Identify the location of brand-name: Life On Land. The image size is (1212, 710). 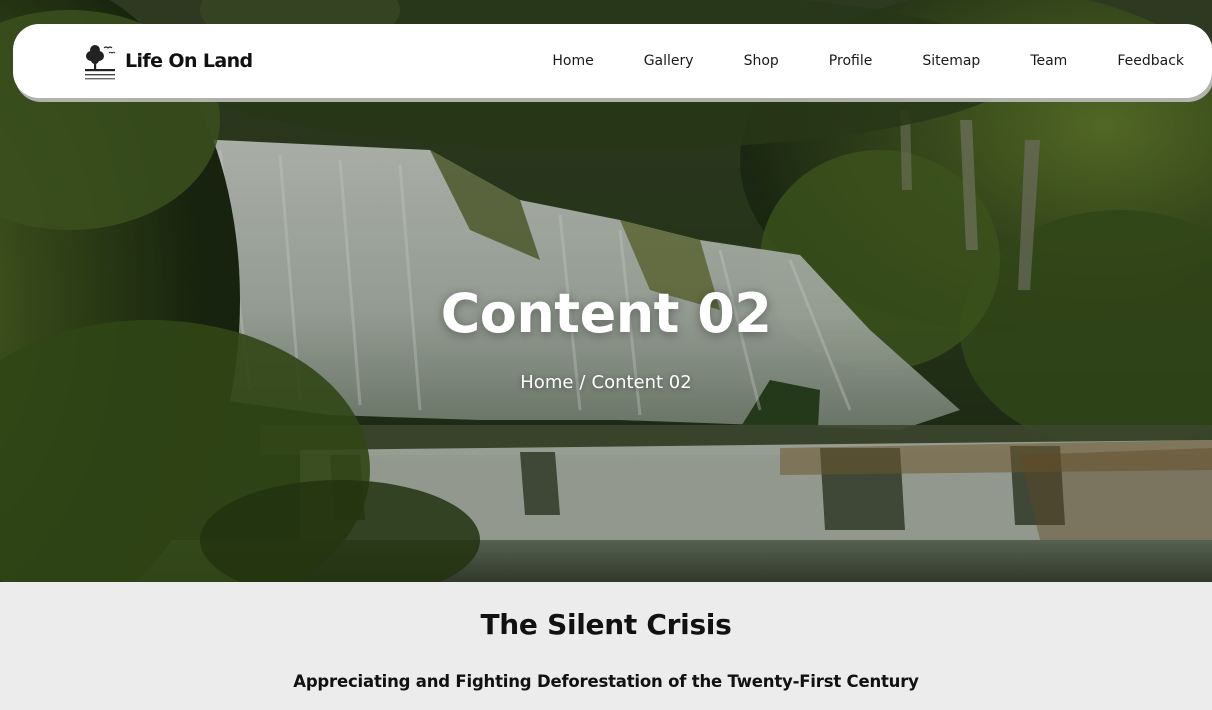
(189, 61).